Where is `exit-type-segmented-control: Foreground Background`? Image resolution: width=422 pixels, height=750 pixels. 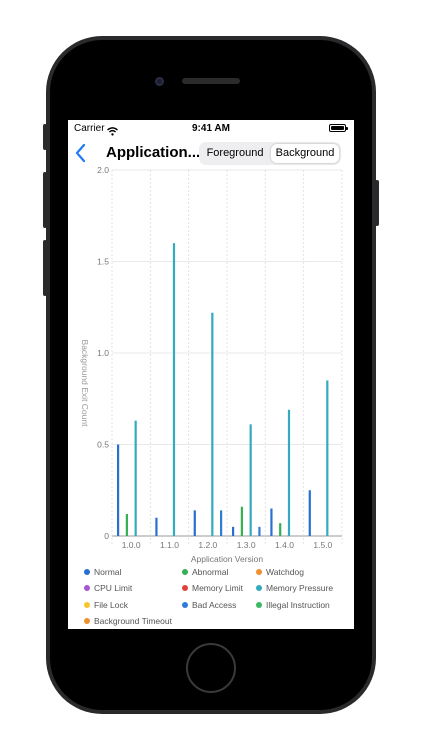
exit-type-segmented-control: Foreground Background is located at coordinates (270, 153).